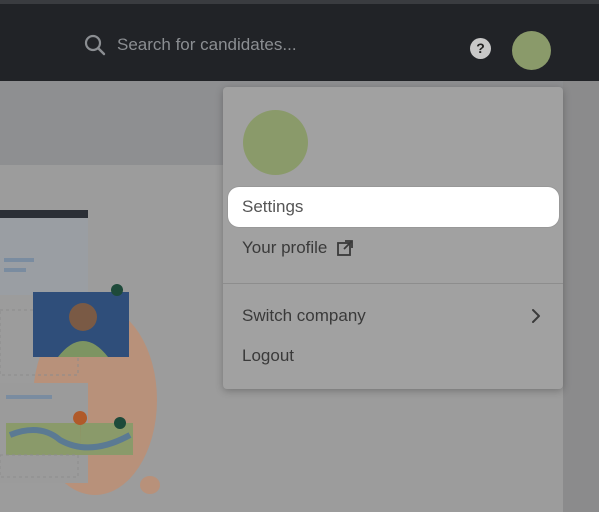 The image size is (599, 512). I want to click on illustration-plus-badge, so click(117, 290).